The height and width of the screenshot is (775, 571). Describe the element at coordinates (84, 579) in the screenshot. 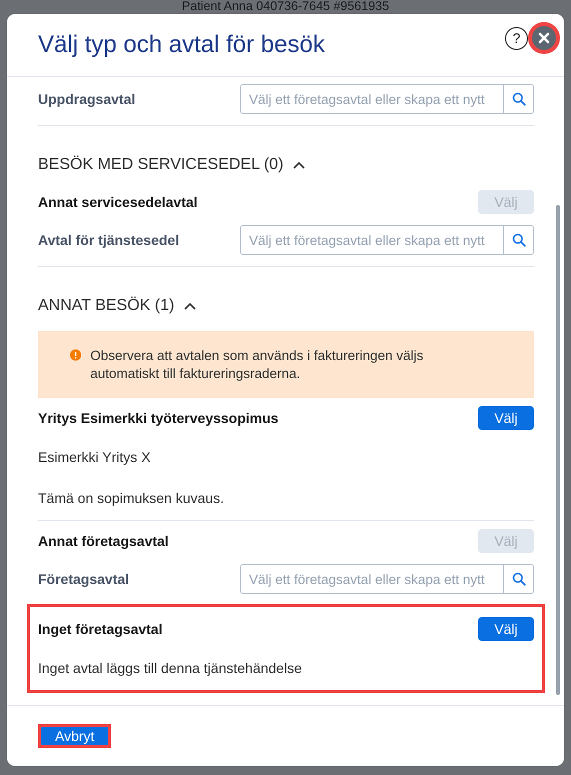

I see `field-label: Företagsavtal` at that location.